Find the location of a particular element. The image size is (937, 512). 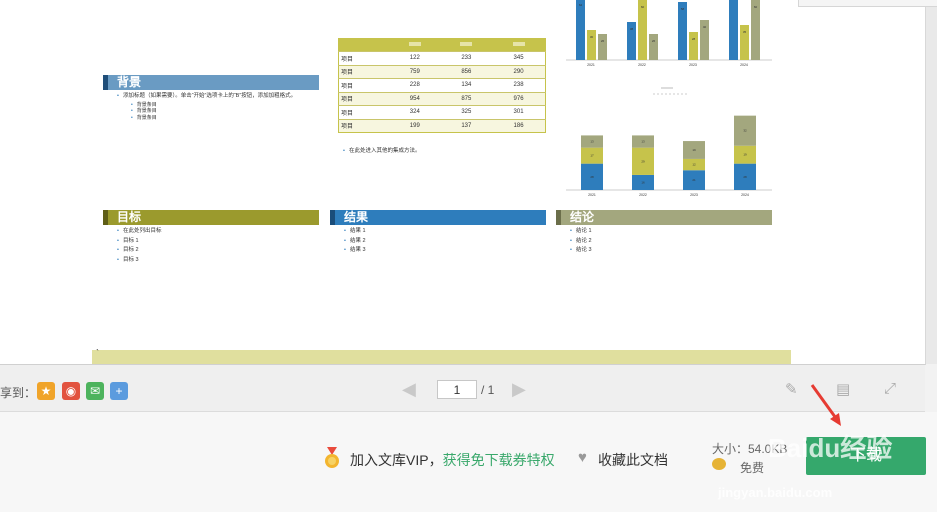

list-item: 目标 2 is located at coordinates (217, 251).